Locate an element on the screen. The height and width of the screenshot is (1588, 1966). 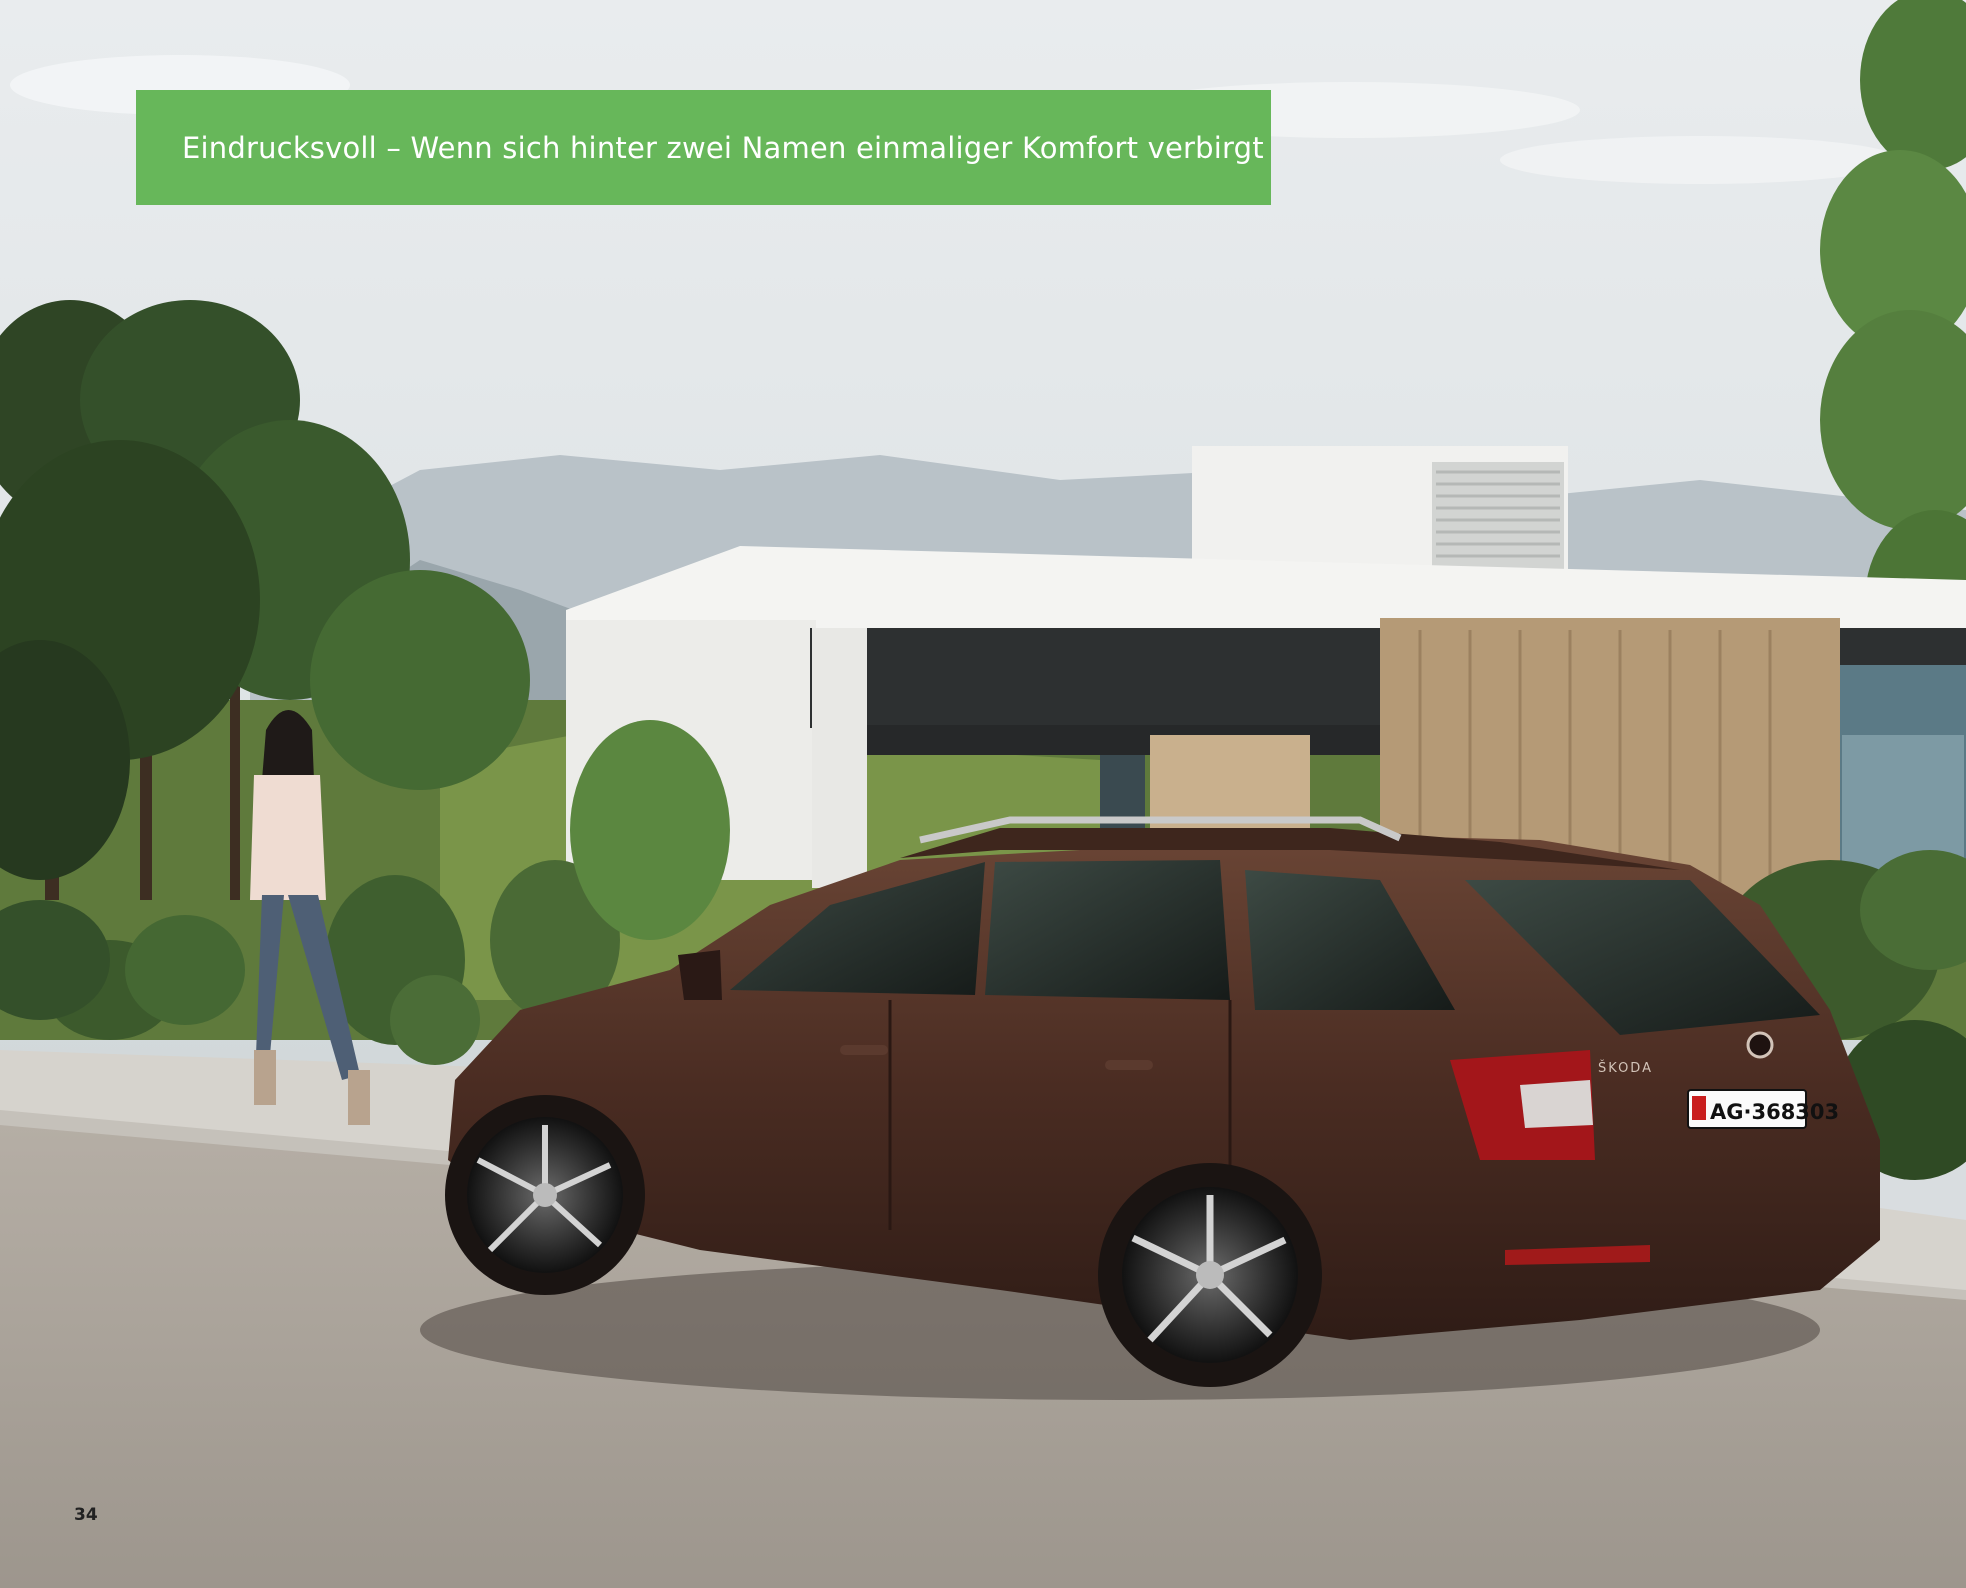
page-number: 34 is located at coordinates (86, 1515).